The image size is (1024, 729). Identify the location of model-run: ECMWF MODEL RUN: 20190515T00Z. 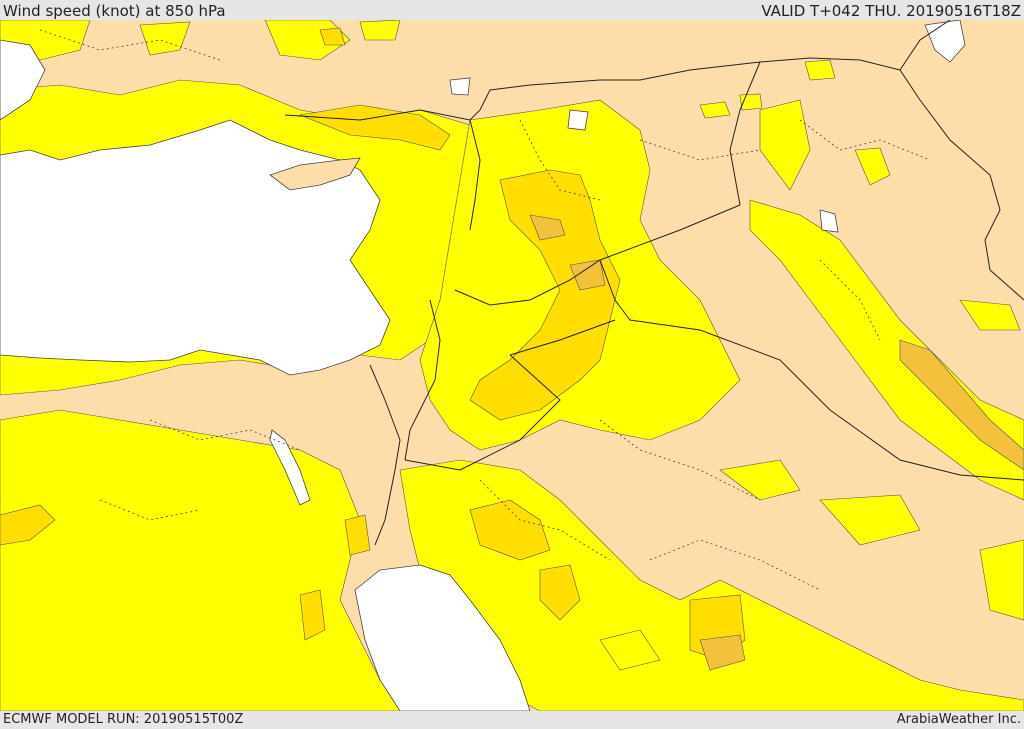
(123, 719).